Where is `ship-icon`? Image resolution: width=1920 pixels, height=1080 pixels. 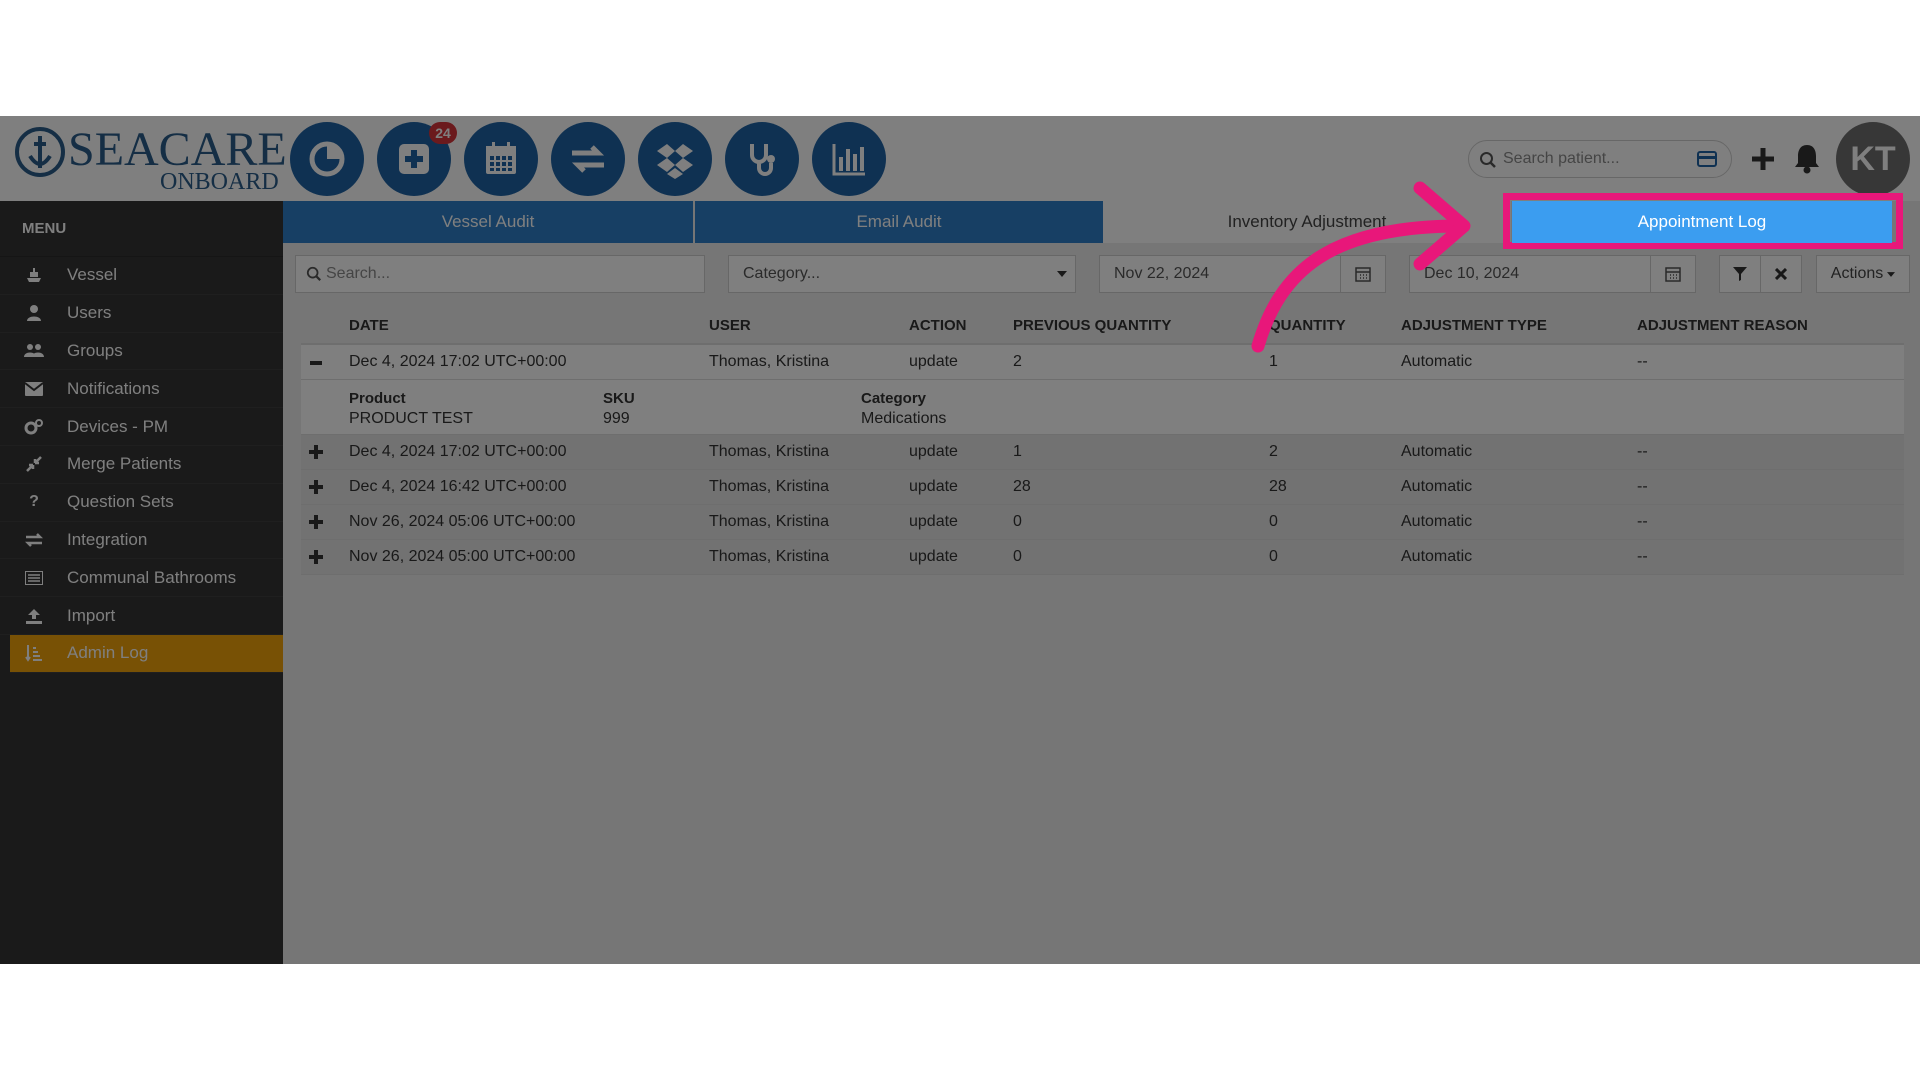
ship-icon is located at coordinates (34, 275).